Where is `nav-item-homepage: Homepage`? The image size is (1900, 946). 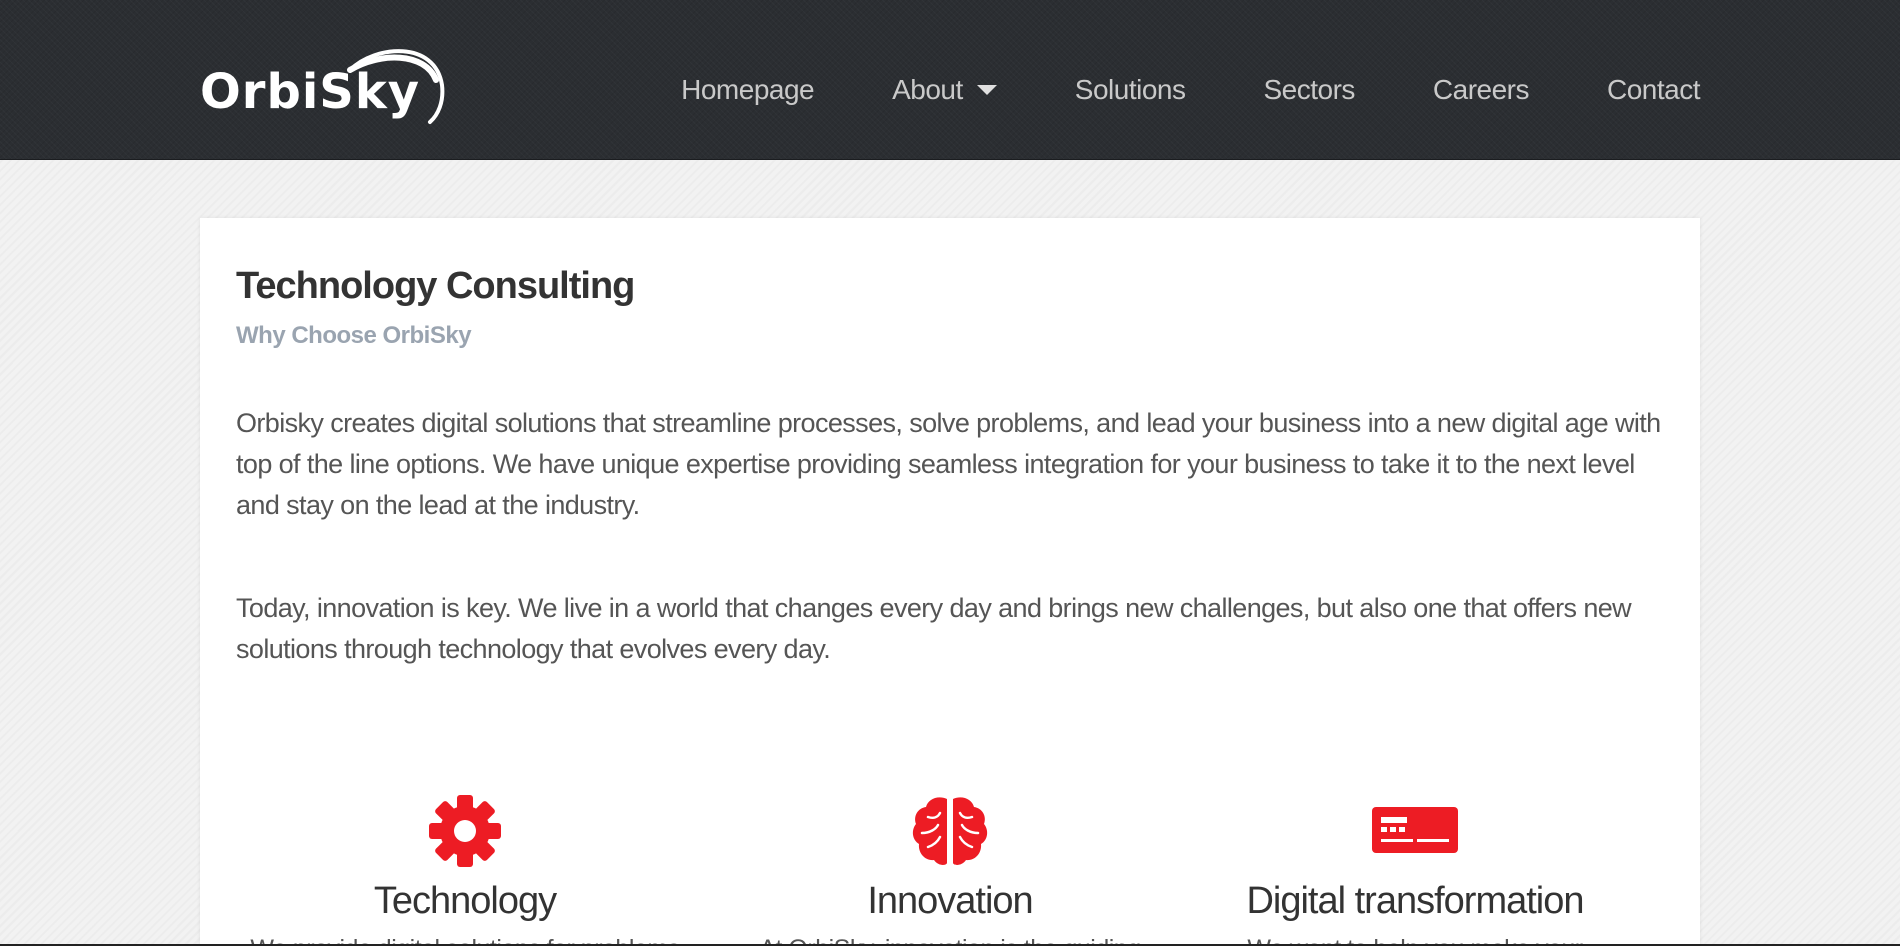 nav-item-homepage: Homepage is located at coordinates (747, 90).